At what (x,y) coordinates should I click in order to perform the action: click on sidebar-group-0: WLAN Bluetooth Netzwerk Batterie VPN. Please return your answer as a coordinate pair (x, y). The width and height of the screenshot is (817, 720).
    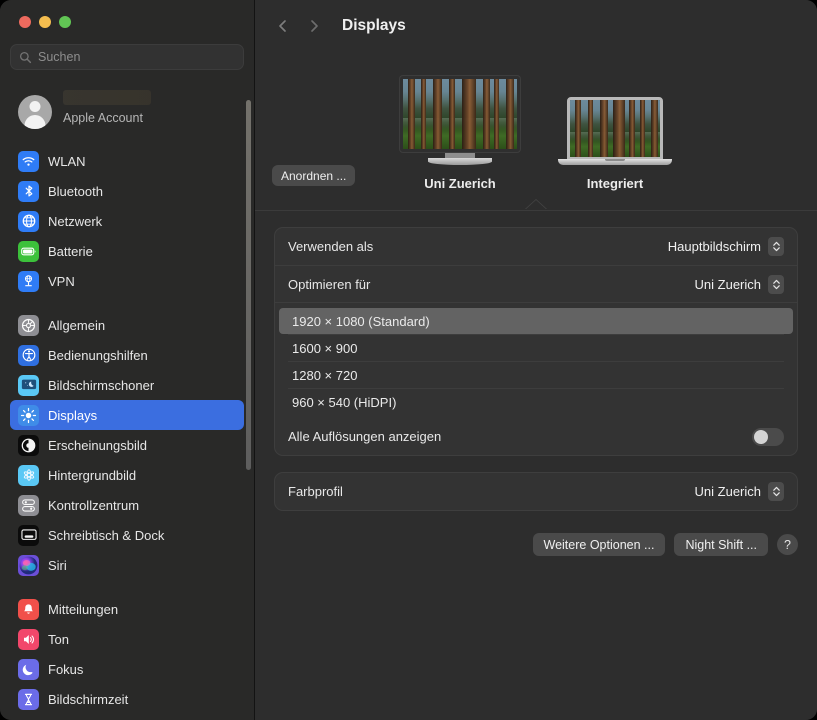
    Looking at the image, I should click on (127, 221).